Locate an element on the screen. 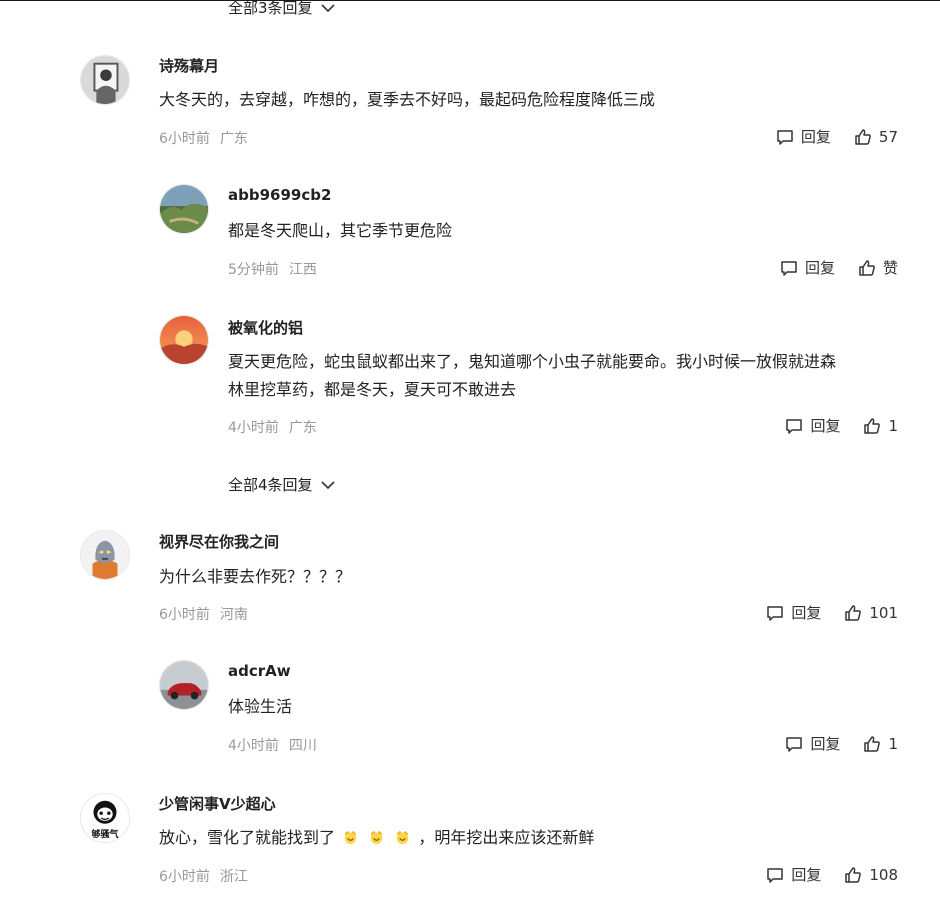 The width and height of the screenshot is (940, 908). reply-location: 广东 is located at coordinates (302, 428).